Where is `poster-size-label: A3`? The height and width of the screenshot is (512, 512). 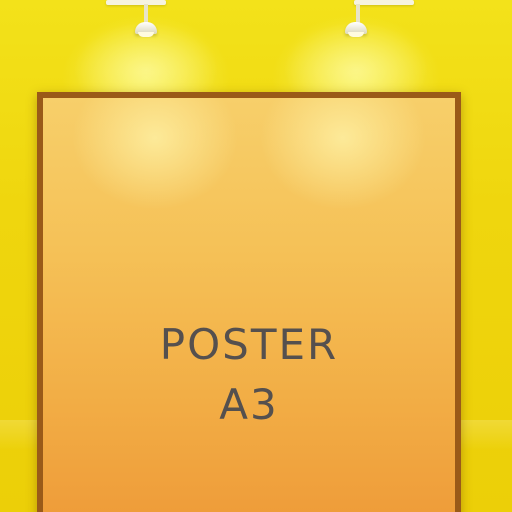
poster-size-label: A3 is located at coordinates (249, 404).